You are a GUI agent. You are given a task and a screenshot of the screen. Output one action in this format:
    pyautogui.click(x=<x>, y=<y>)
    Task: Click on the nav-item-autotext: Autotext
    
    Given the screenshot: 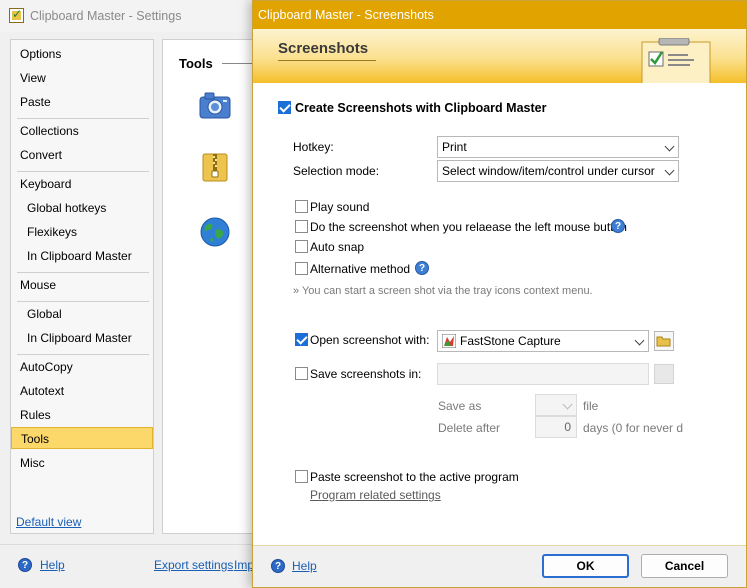 What is the action you would take?
    pyautogui.click(x=82, y=391)
    